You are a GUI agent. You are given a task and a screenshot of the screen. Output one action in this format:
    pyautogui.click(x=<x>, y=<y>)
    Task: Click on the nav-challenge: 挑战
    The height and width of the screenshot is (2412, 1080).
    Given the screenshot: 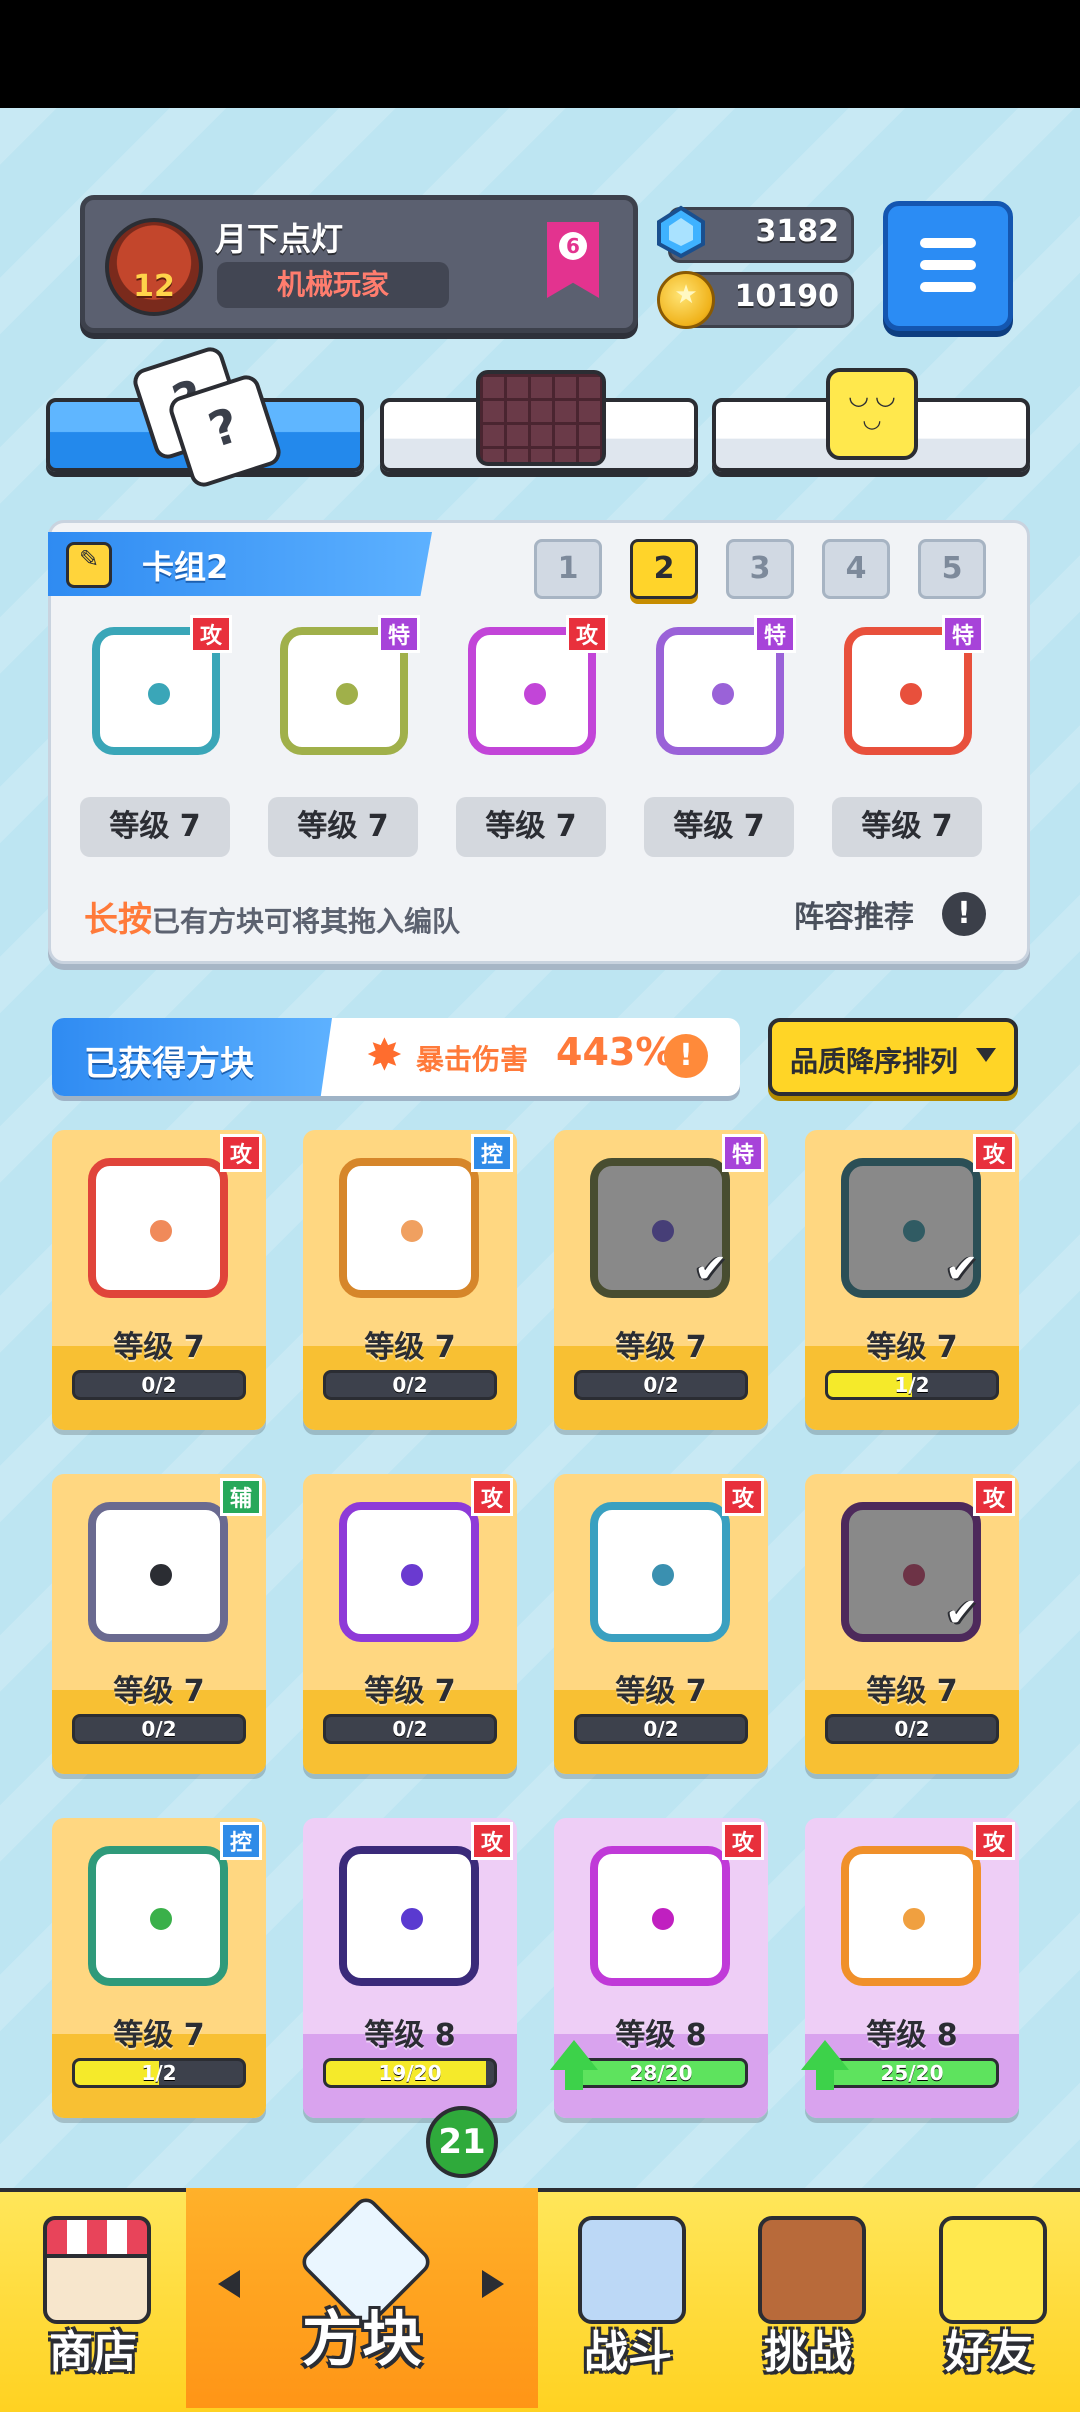 What is the action you would take?
    pyautogui.click(x=808, y=2298)
    